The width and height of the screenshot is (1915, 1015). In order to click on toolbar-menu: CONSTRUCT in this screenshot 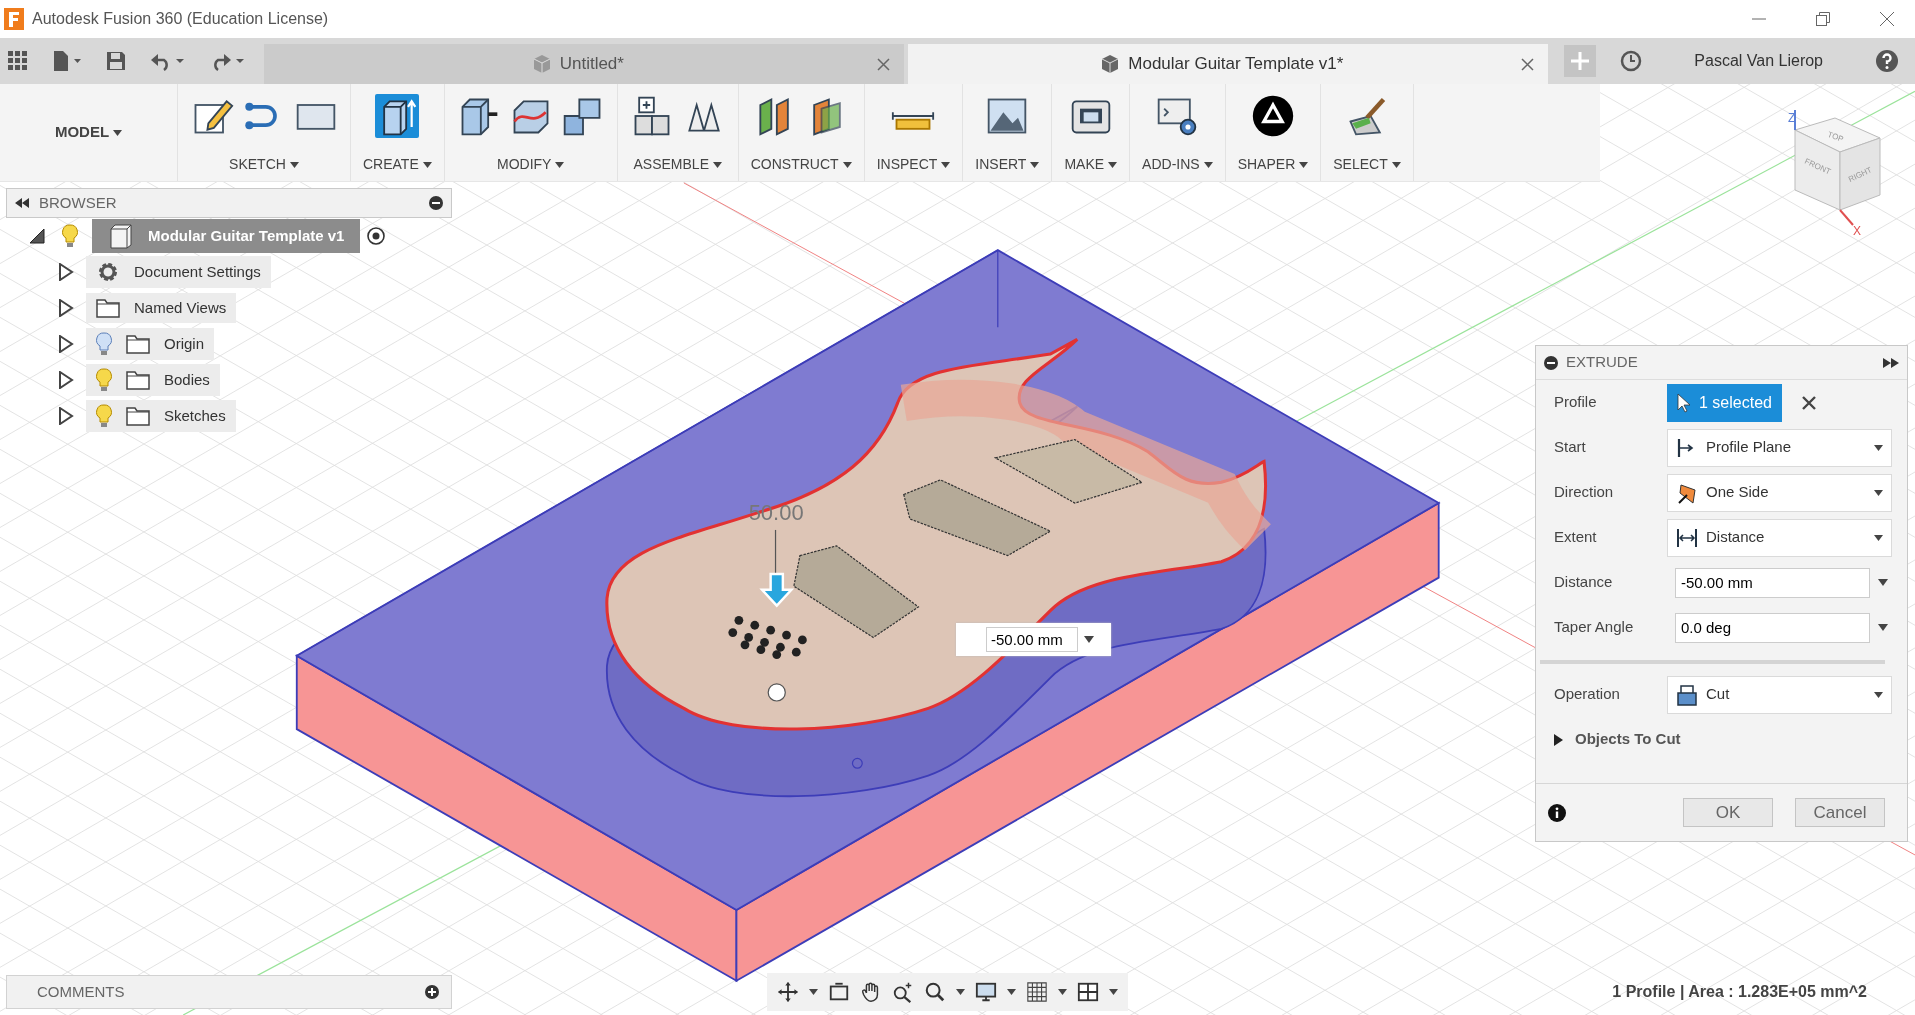, I will do `click(801, 164)`.